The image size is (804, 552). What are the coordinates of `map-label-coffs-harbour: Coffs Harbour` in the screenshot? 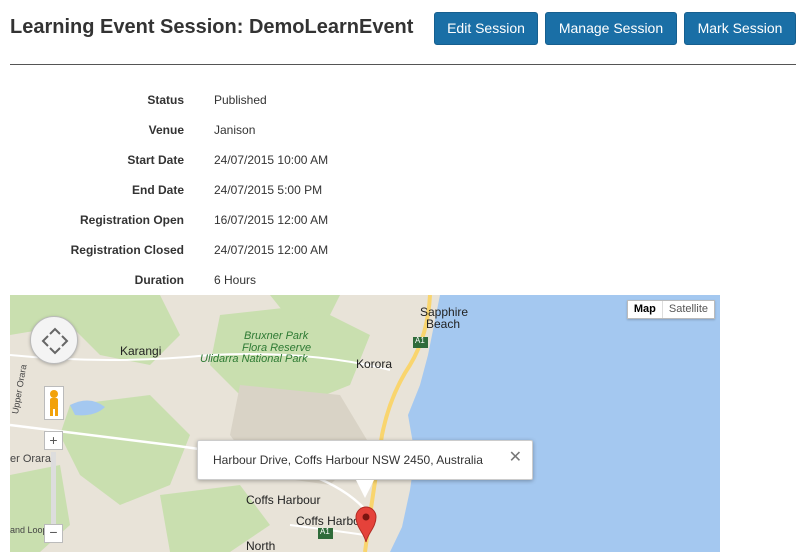 It's located at (283, 500).